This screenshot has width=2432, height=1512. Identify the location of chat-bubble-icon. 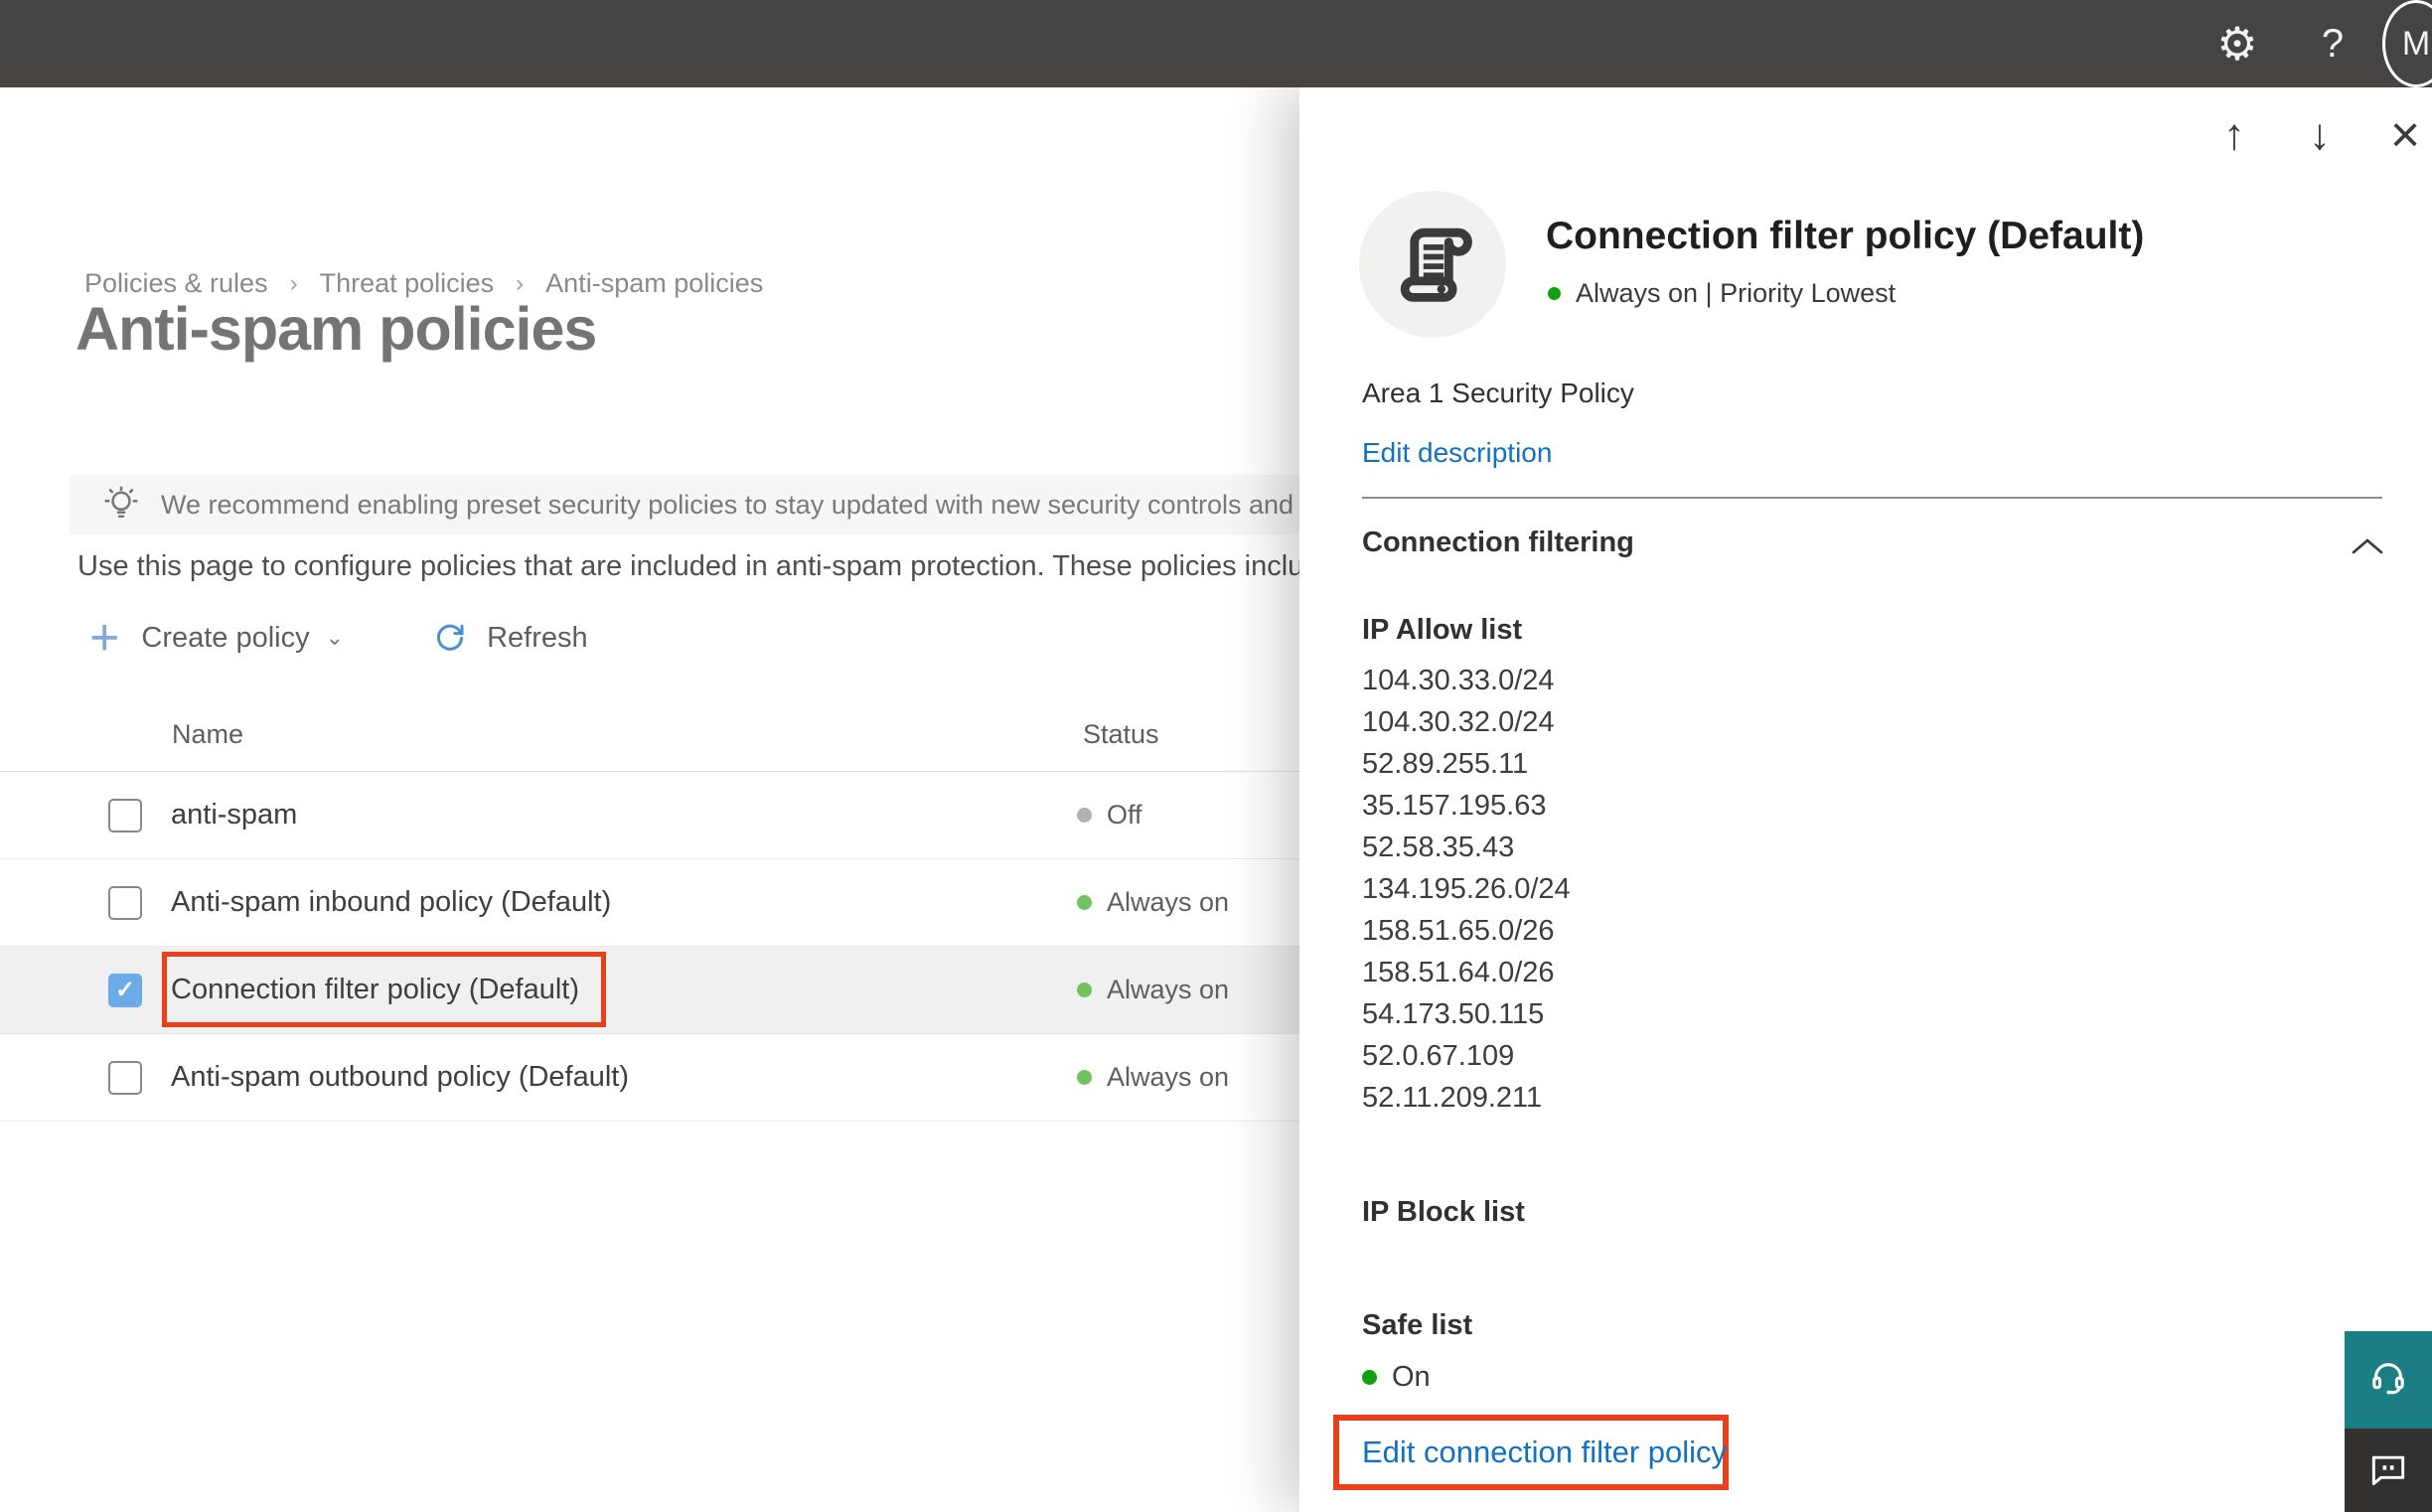
(2388, 1470).